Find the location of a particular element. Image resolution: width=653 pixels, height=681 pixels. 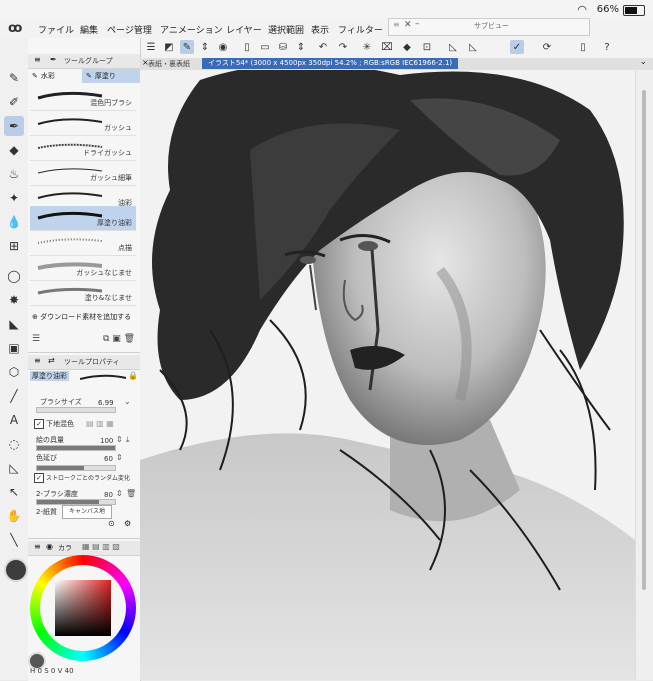

fill-icon: ◆ is located at coordinates (407, 47).